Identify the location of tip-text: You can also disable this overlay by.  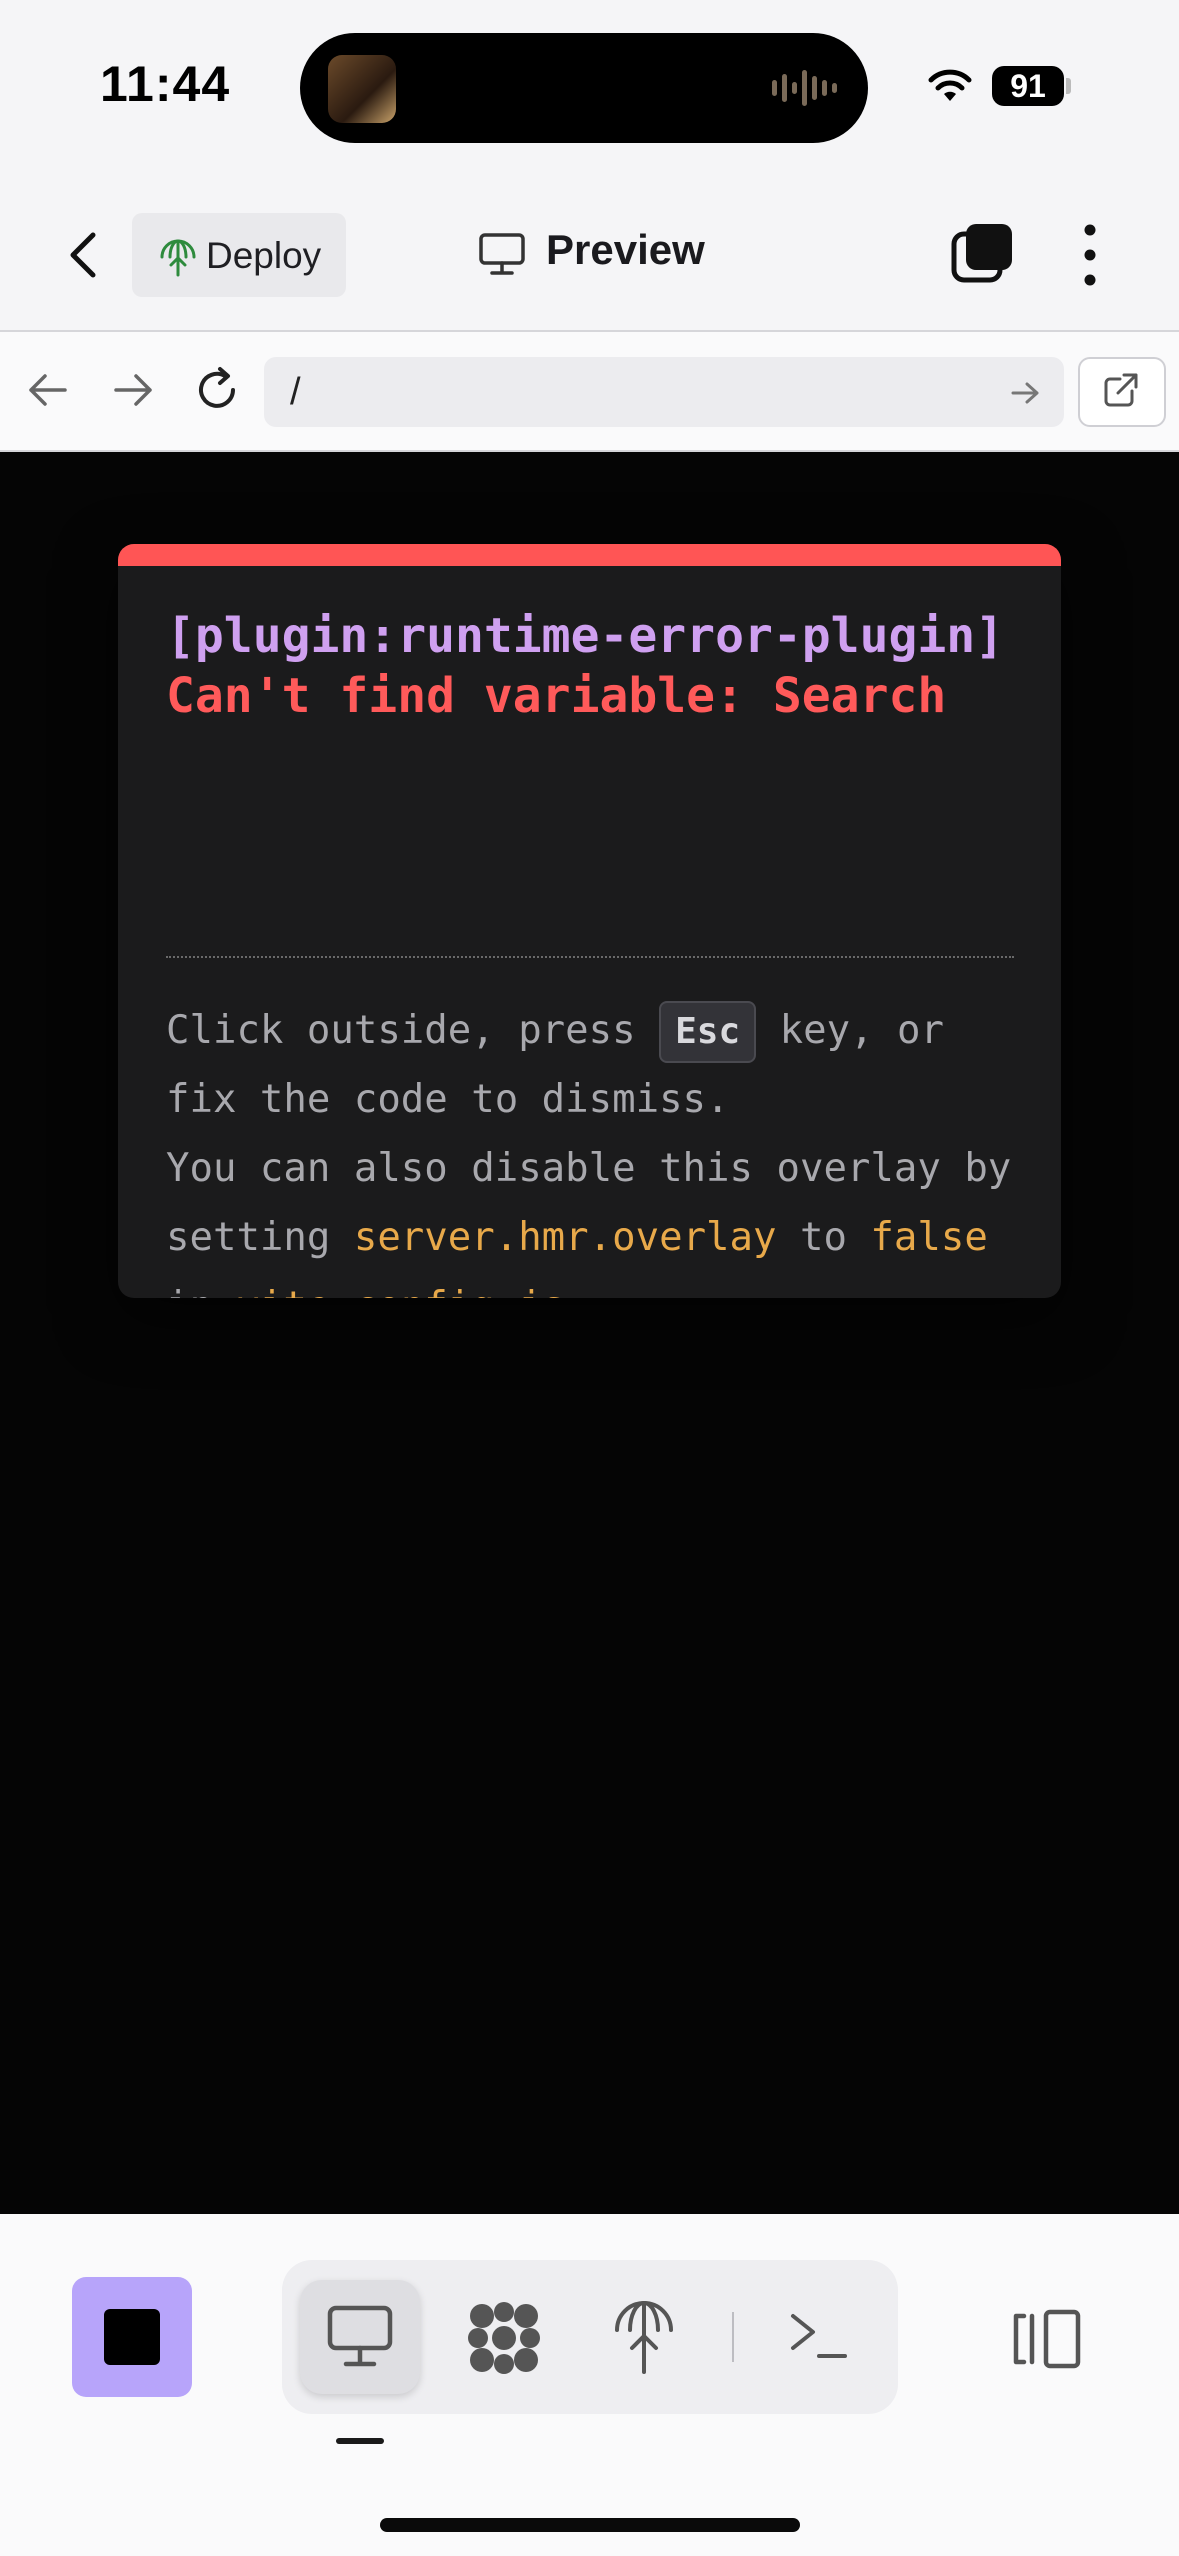
(589, 1168).